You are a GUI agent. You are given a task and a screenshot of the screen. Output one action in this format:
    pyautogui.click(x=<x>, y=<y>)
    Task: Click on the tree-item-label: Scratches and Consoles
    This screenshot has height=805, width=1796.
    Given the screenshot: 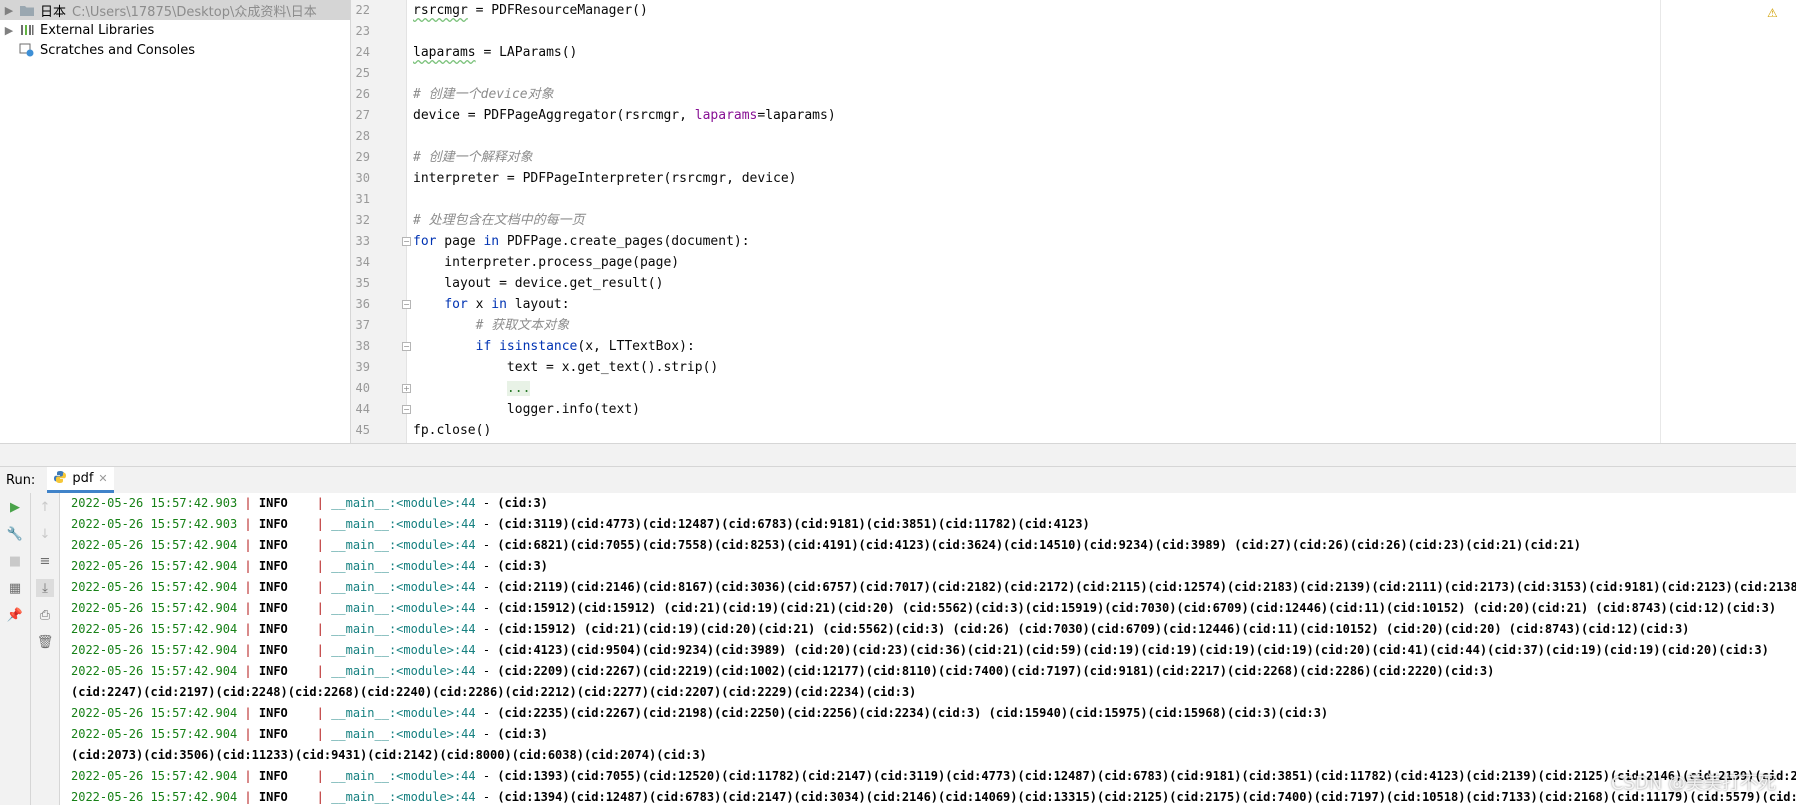 What is the action you would take?
    pyautogui.click(x=118, y=50)
    